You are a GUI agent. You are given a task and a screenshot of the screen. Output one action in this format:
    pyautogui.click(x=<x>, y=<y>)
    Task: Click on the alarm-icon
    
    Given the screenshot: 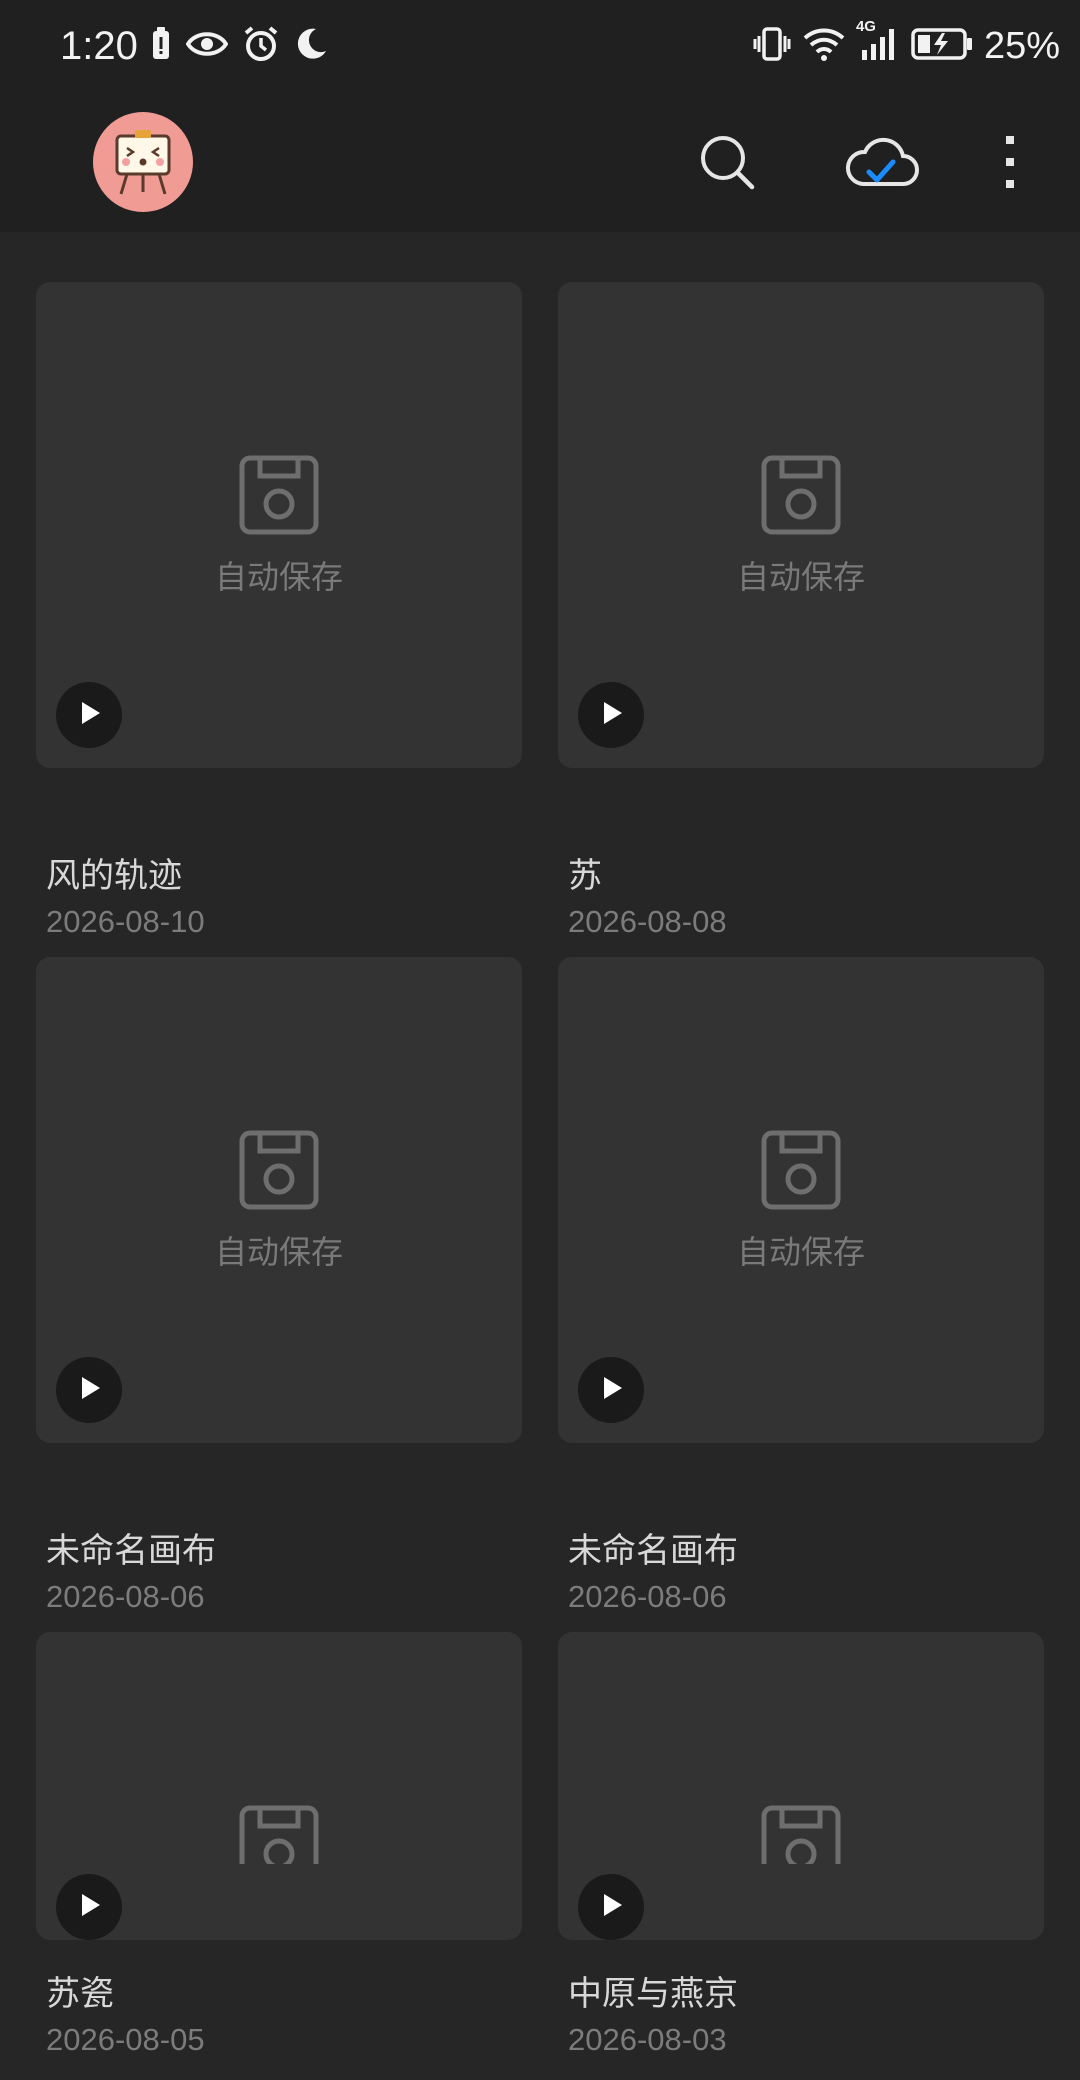 What is the action you would take?
    pyautogui.click(x=261, y=46)
    